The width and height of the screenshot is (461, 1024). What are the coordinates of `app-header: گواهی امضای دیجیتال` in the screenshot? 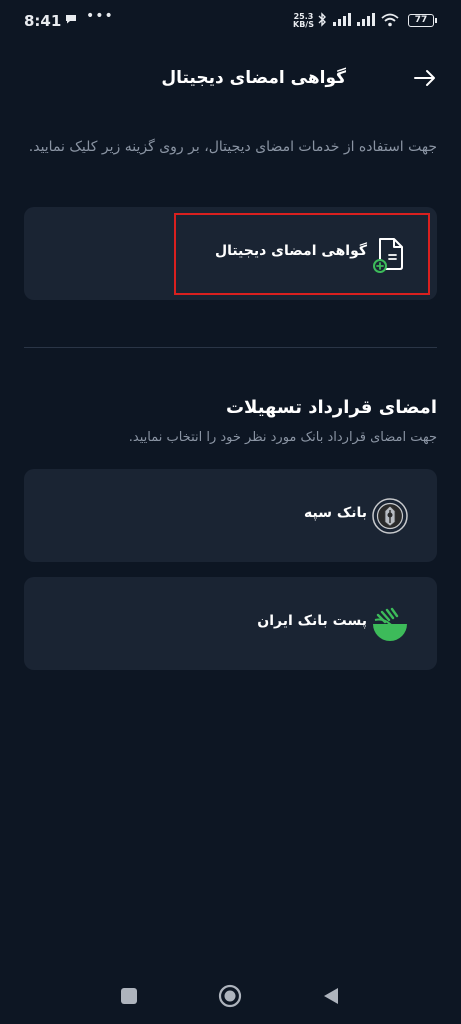 It's located at (230, 78).